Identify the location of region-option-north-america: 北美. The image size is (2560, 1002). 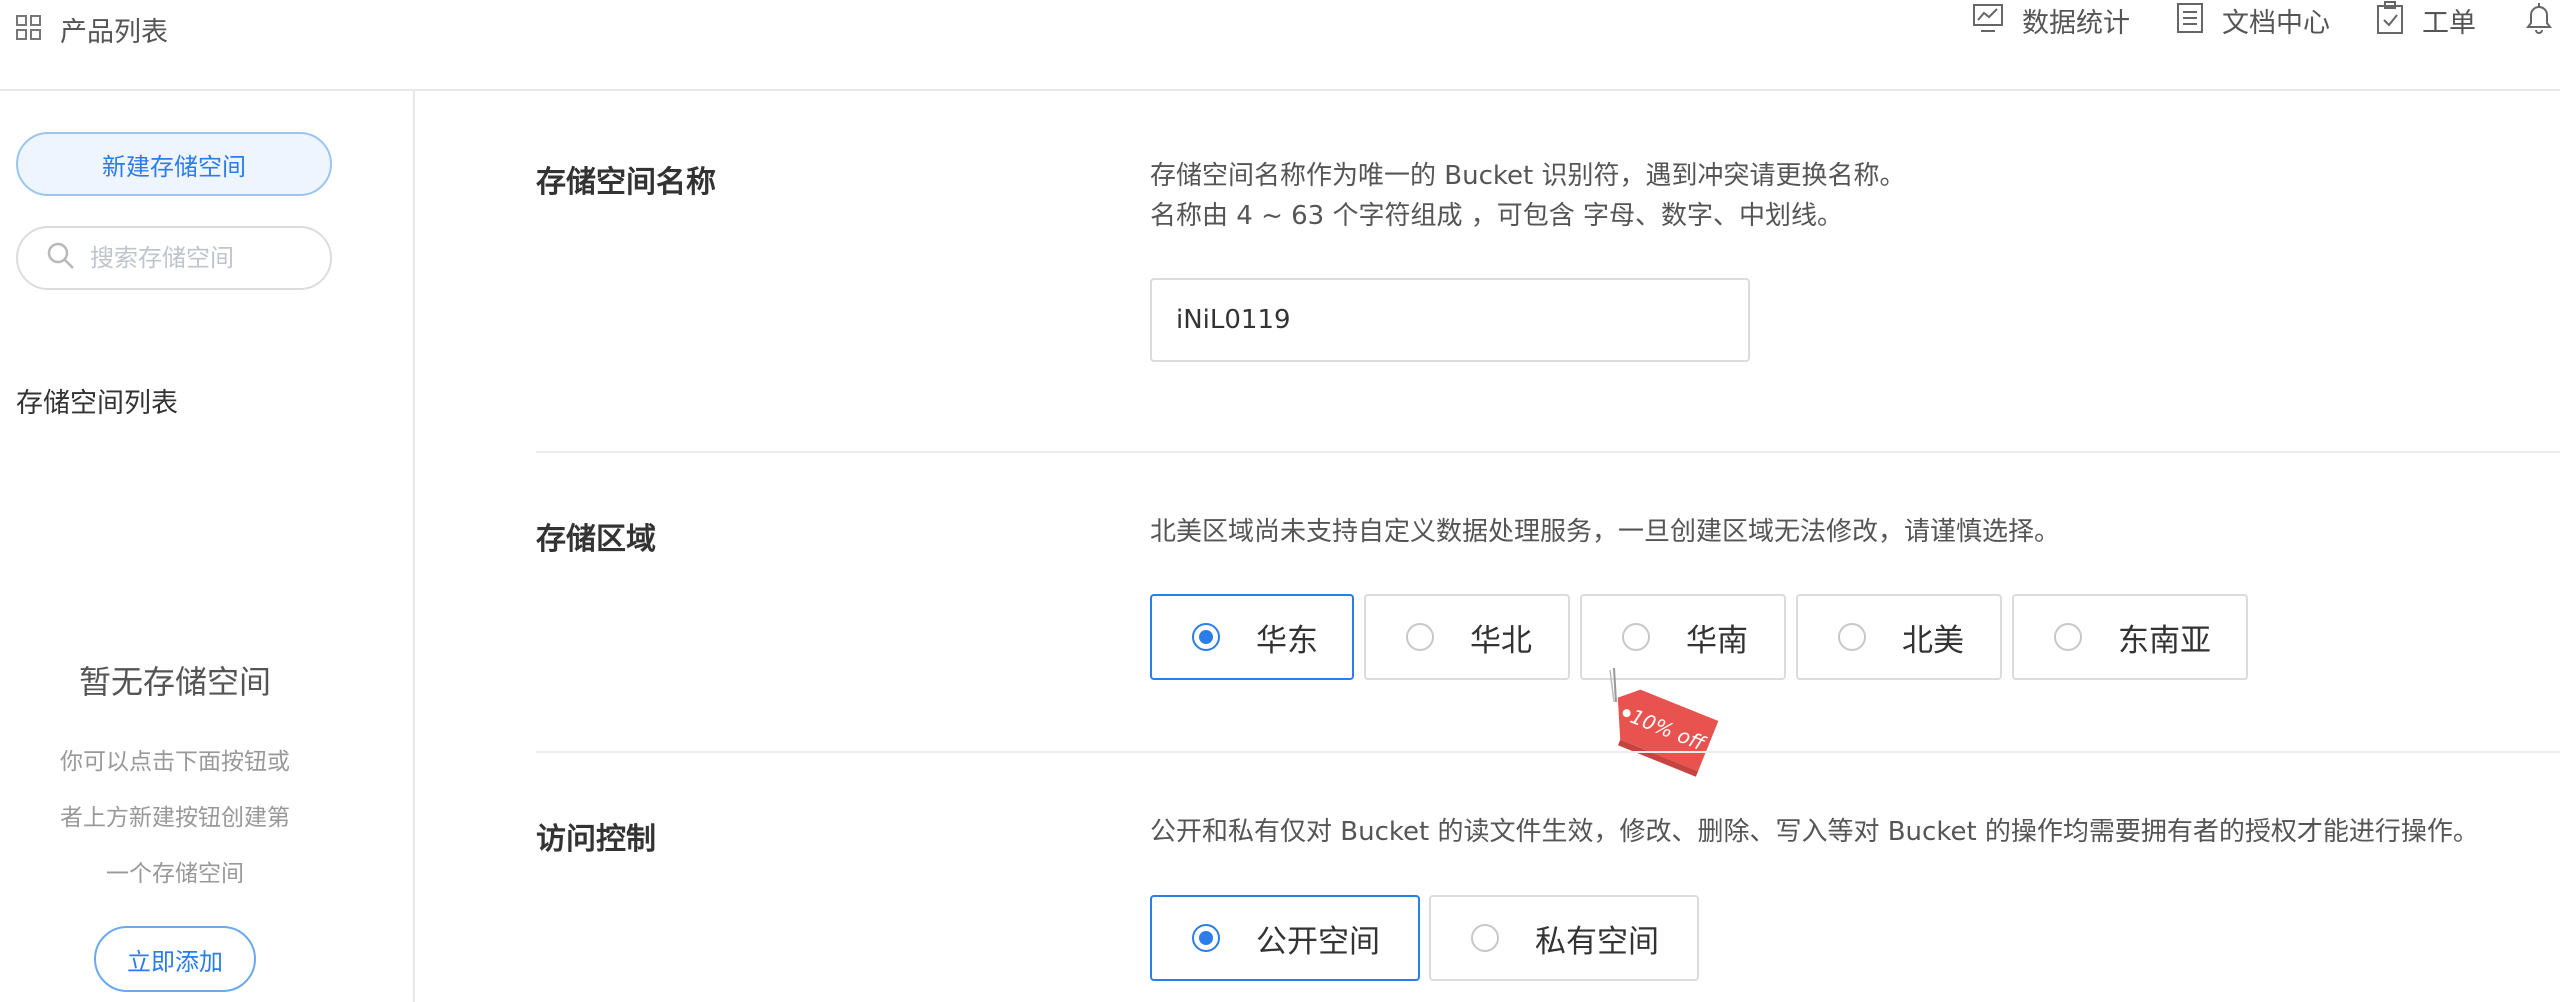
(1899, 637).